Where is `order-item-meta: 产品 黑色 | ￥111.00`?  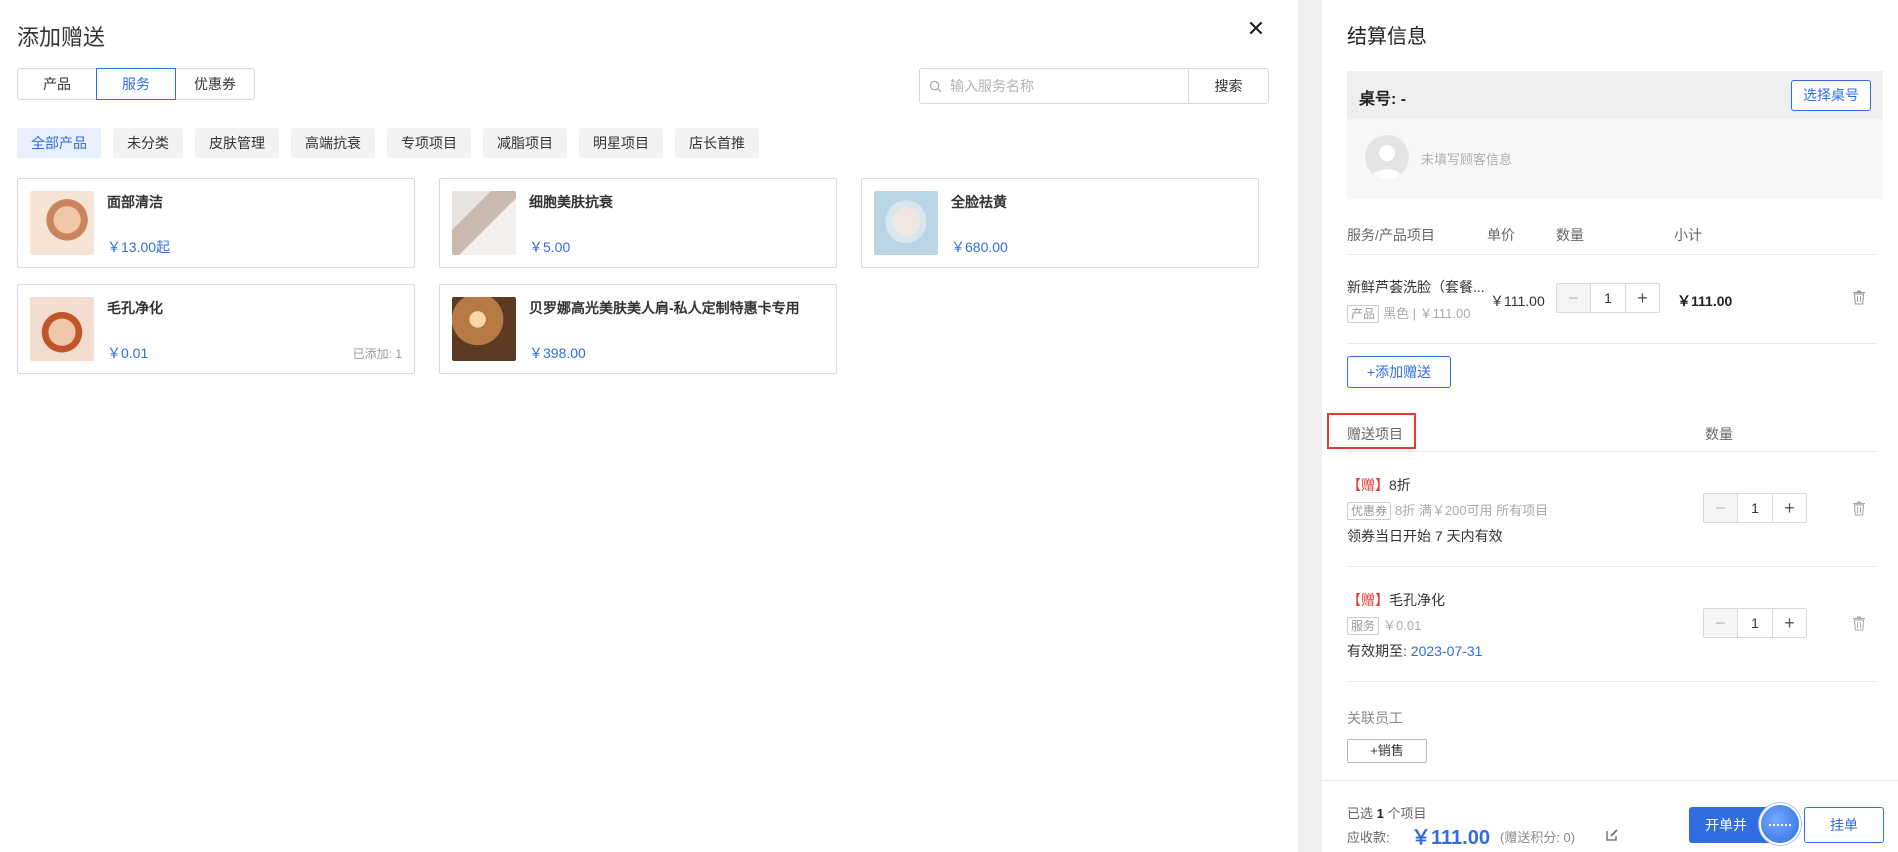 order-item-meta: 产品 黑色 | ￥111.00 is located at coordinates (1408, 313).